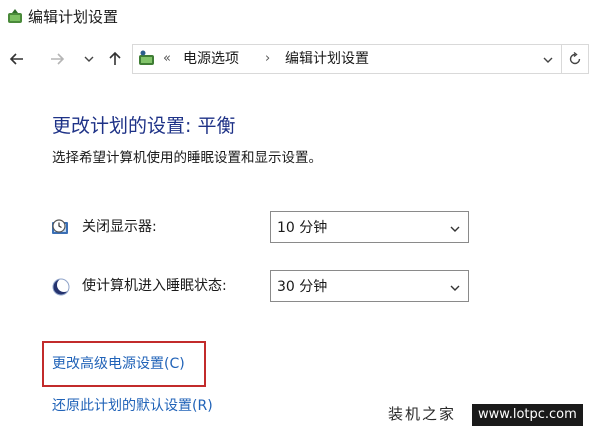  What do you see at coordinates (422, 414) in the screenshot?
I see `watermark-text: 装机之家` at bounding box center [422, 414].